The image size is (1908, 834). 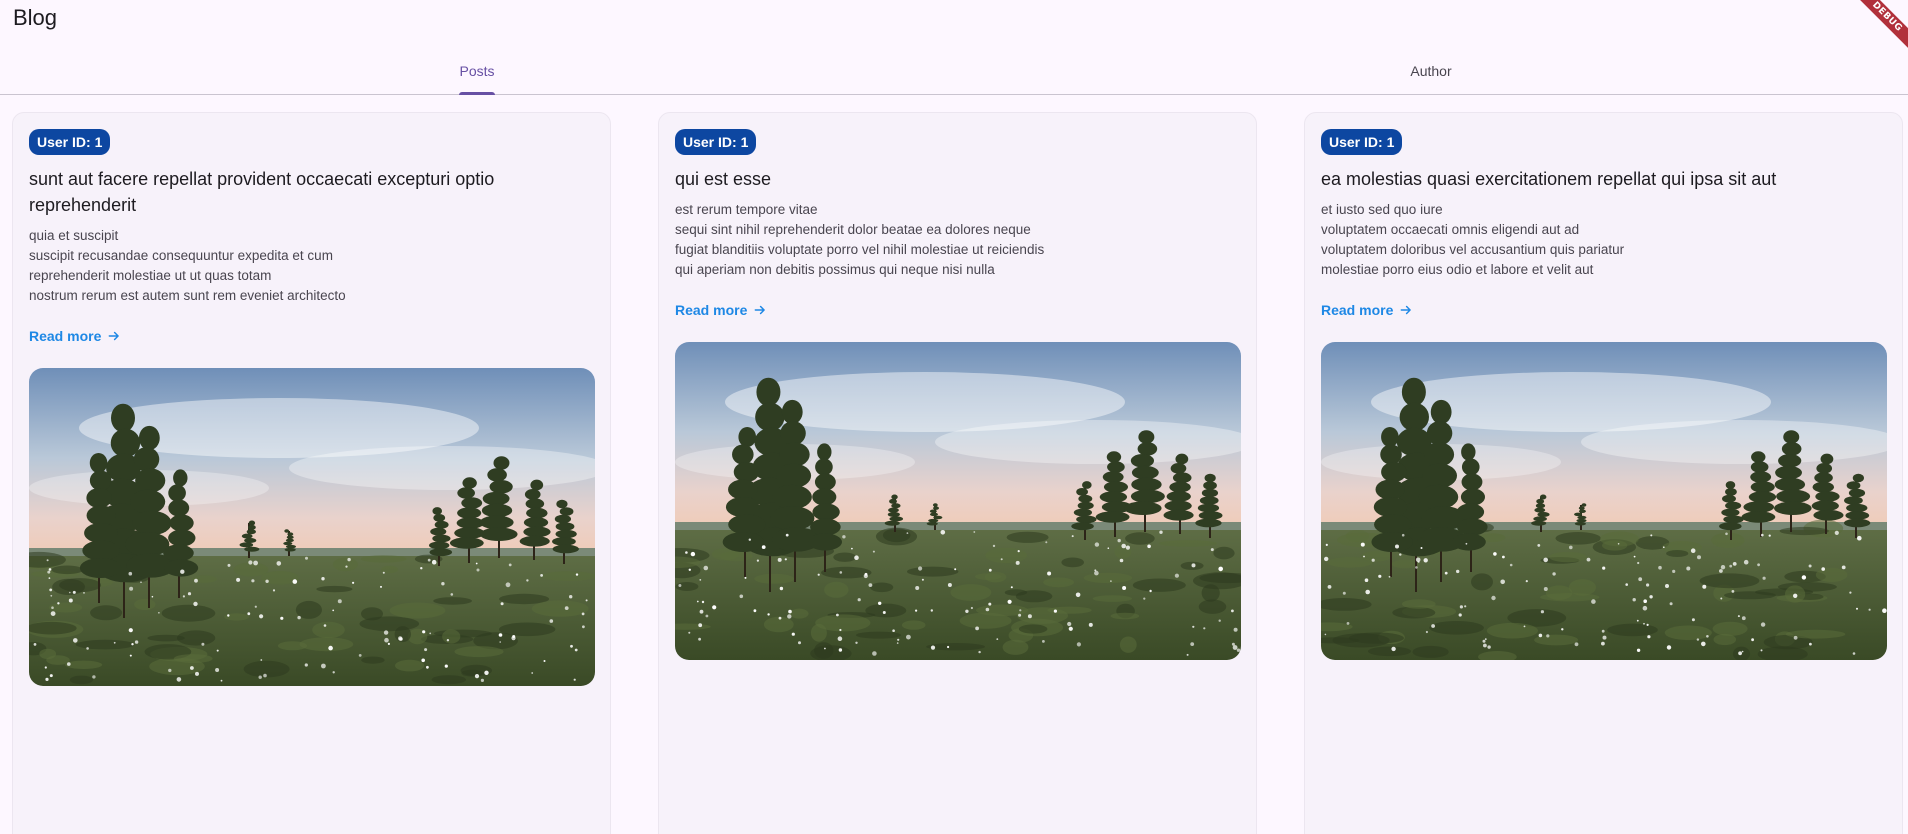 I want to click on debug-banner-label: DEBUG, so click(x=1879, y=27).